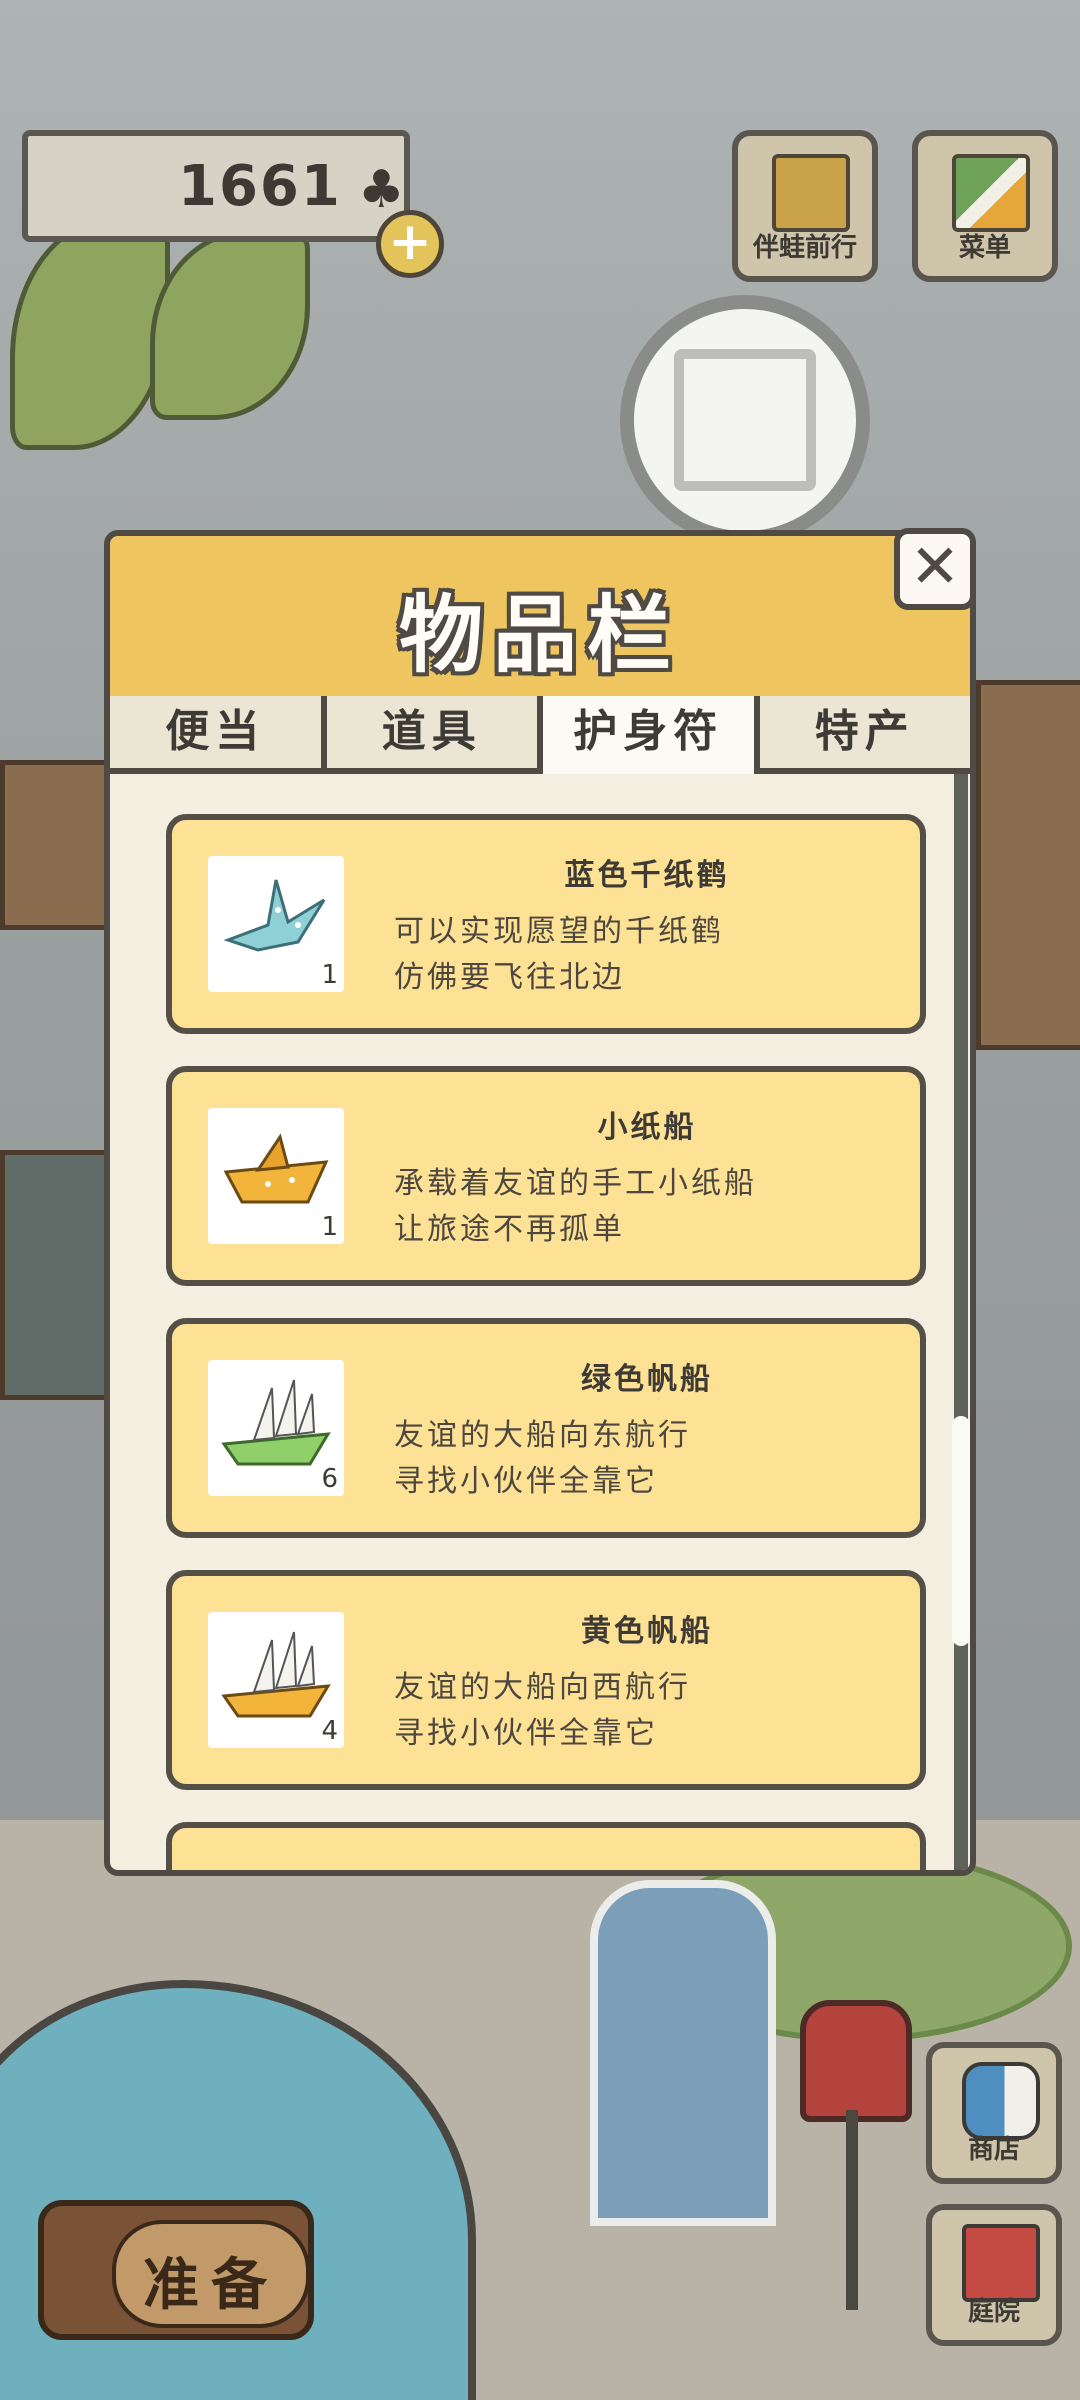  What do you see at coordinates (575, 1183) in the screenshot?
I see `item-description: 承载着友谊的手工小纸船` at bounding box center [575, 1183].